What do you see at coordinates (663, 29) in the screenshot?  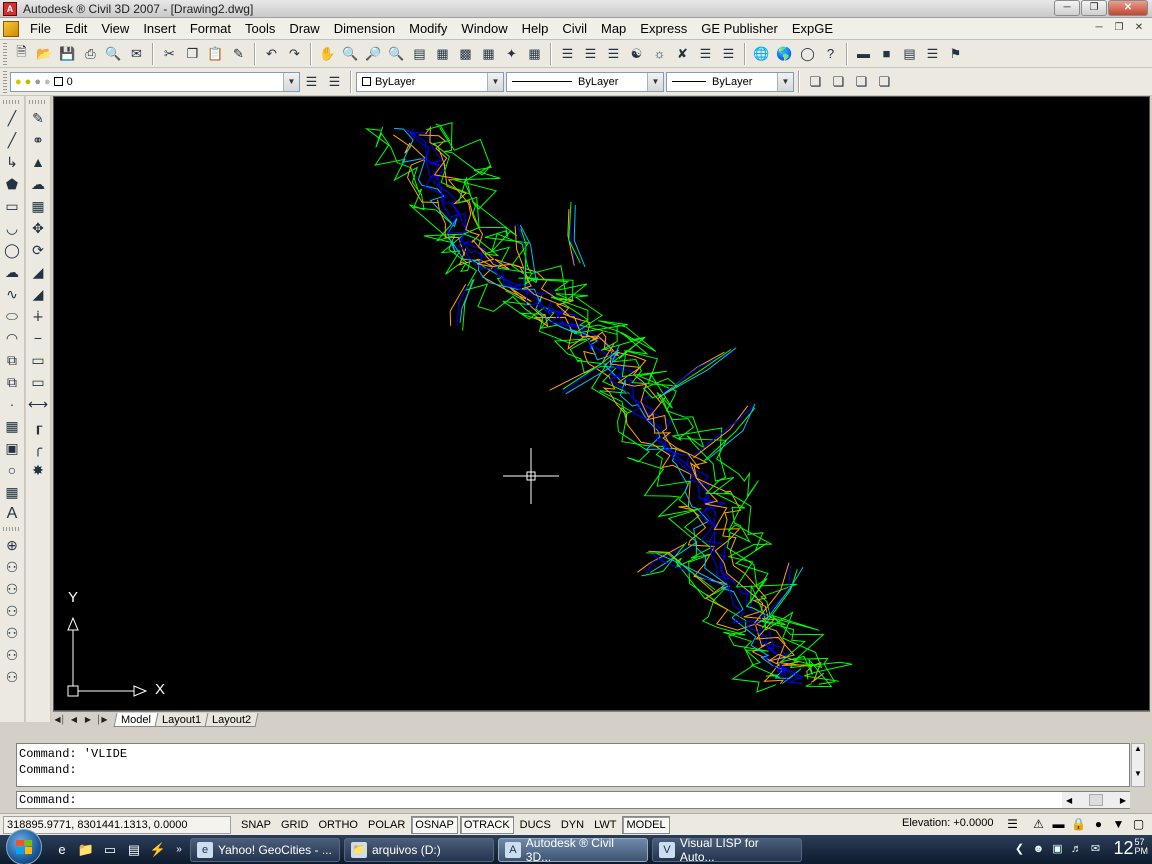 I see `menu-express: Express` at bounding box center [663, 29].